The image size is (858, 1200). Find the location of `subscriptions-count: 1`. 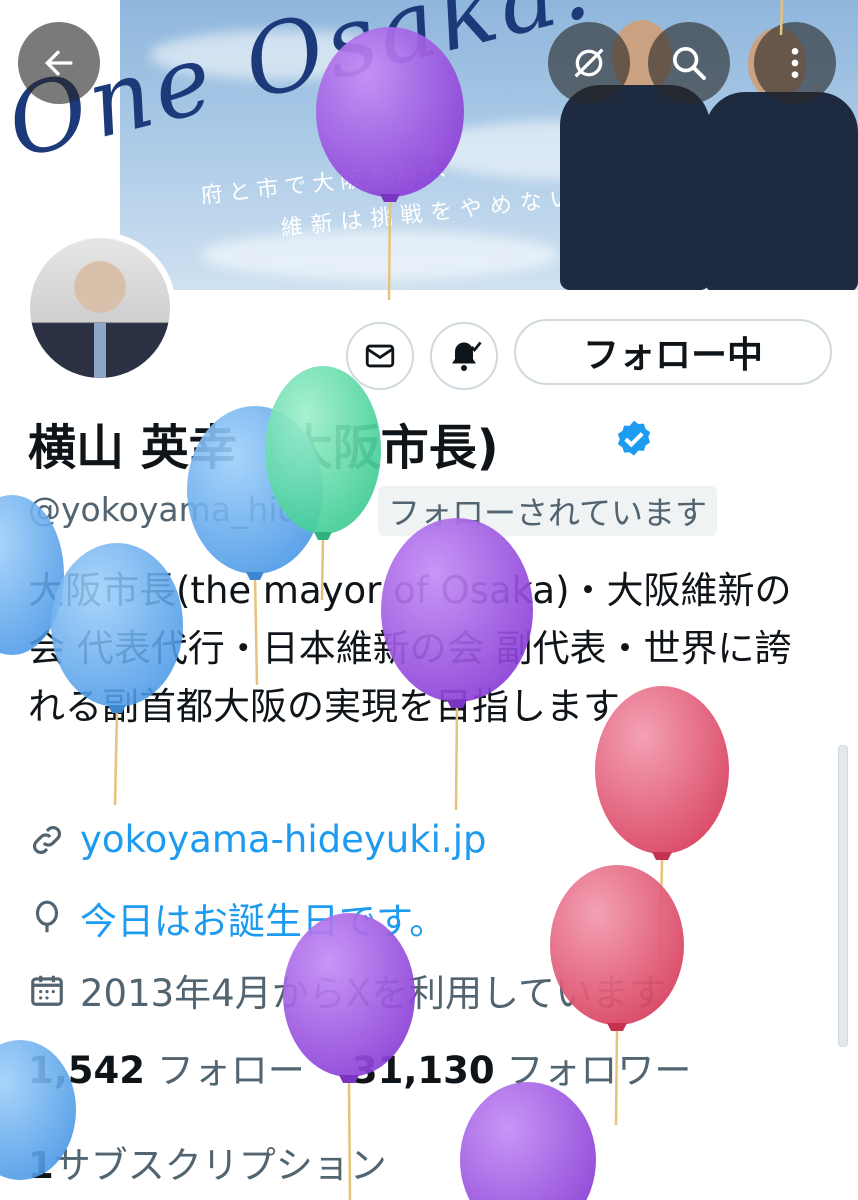

subscriptions-count: 1 is located at coordinates (41, 1165).